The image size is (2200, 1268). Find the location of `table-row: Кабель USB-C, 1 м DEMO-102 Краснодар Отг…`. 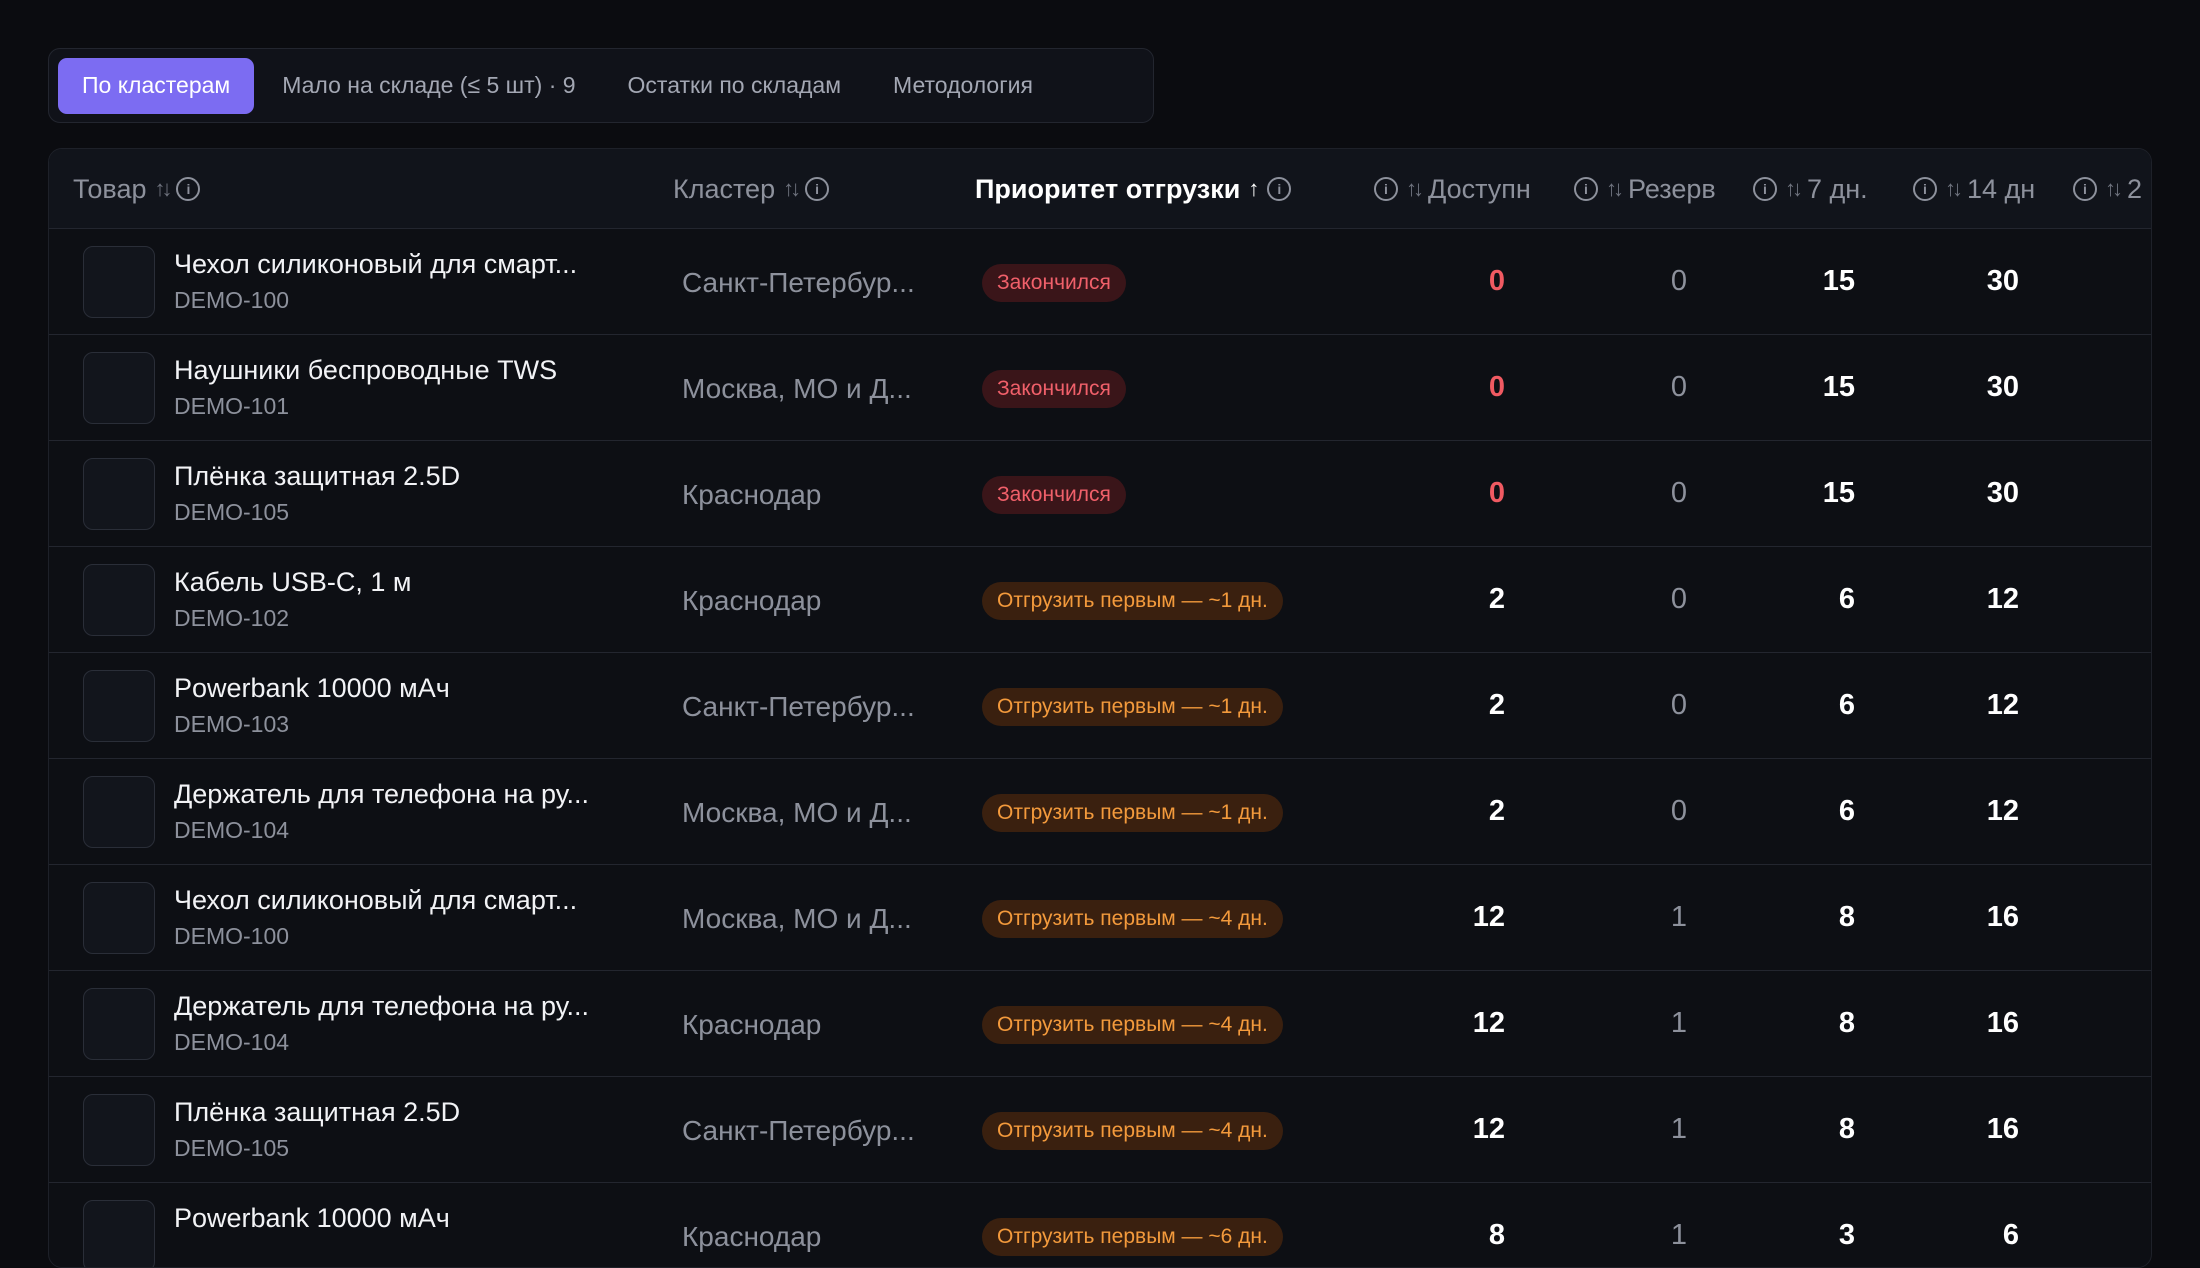

table-row: Кабель USB-C, 1 м DEMO-102 Краснодар Отг… is located at coordinates (1100, 600).